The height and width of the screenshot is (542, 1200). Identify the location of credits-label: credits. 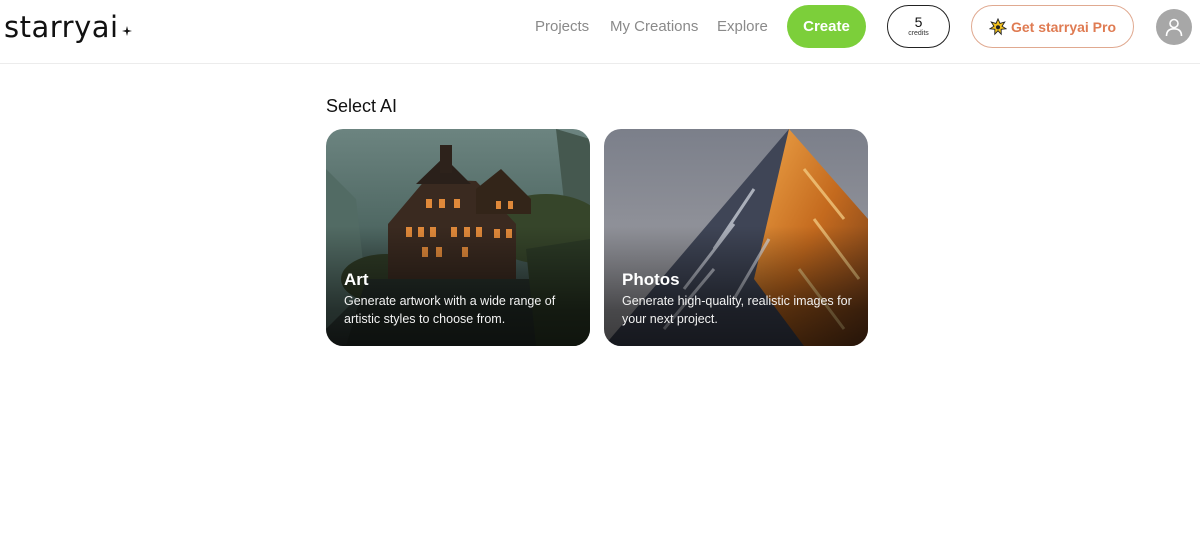
(918, 33).